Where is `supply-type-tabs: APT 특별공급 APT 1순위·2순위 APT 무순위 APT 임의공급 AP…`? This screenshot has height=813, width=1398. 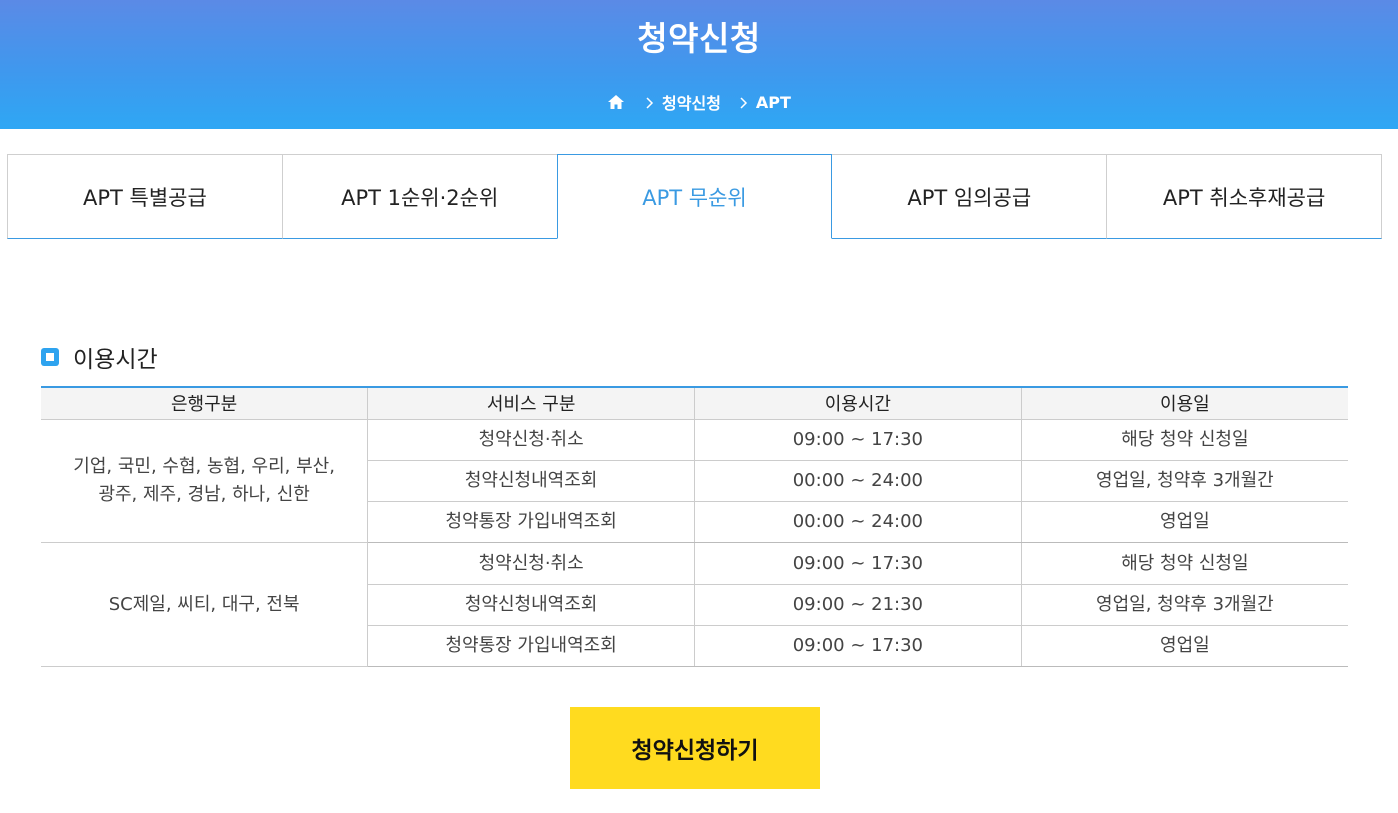 supply-type-tabs: APT 특별공급 APT 1순위·2순위 APT 무순위 APT 임의공급 AP… is located at coordinates (694, 196).